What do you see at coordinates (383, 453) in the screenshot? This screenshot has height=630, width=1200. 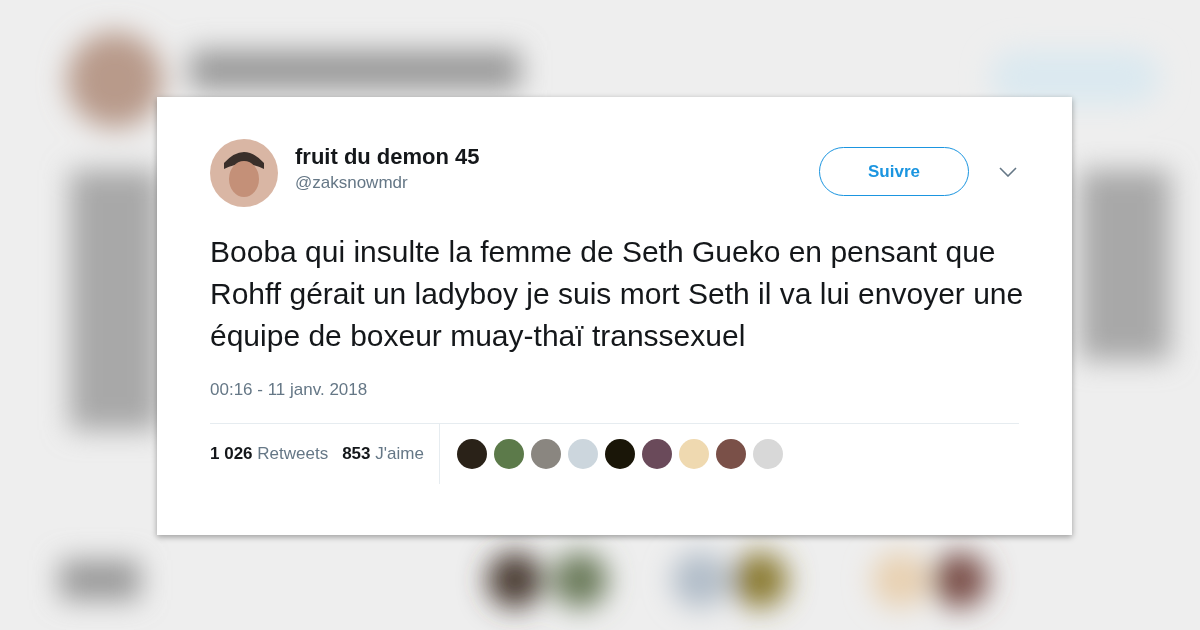 I see `like-count: 853 J'aime` at bounding box center [383, 453].